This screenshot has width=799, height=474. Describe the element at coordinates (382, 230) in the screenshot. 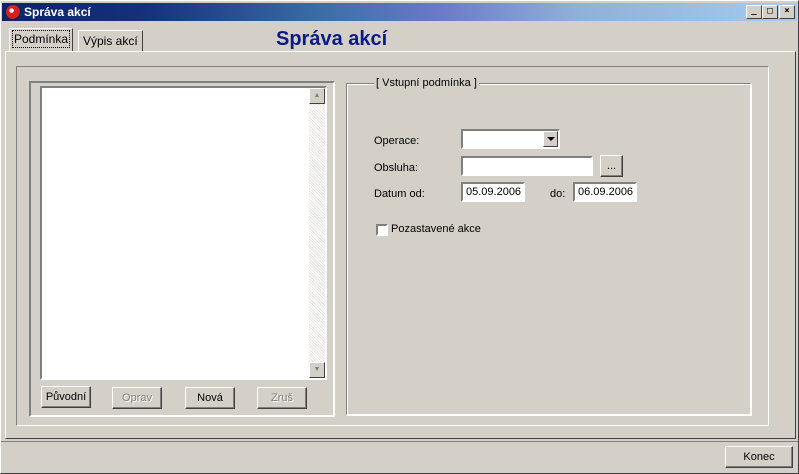

I see `pozastavene-checkbox` at that location.